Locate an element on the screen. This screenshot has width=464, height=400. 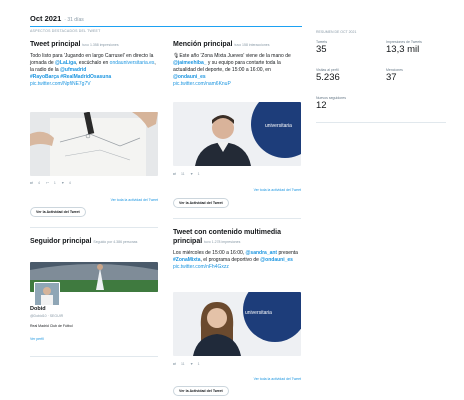
metric-value: 5.236 is located at coordinates (328, 77).